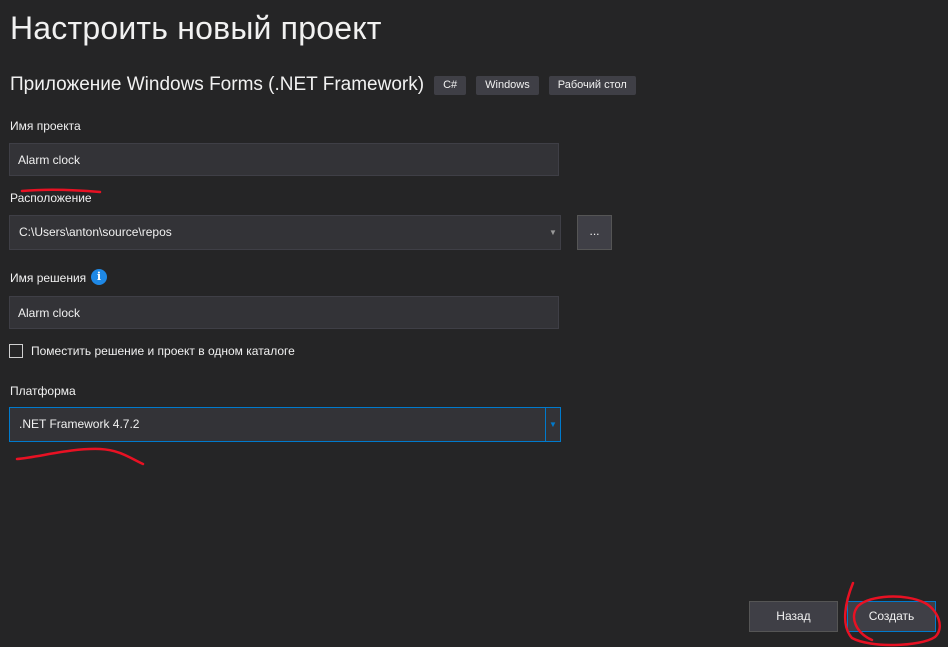 This screenshot has width=948, height=647. I want to click on create-button: Создать, so click(891, 616).